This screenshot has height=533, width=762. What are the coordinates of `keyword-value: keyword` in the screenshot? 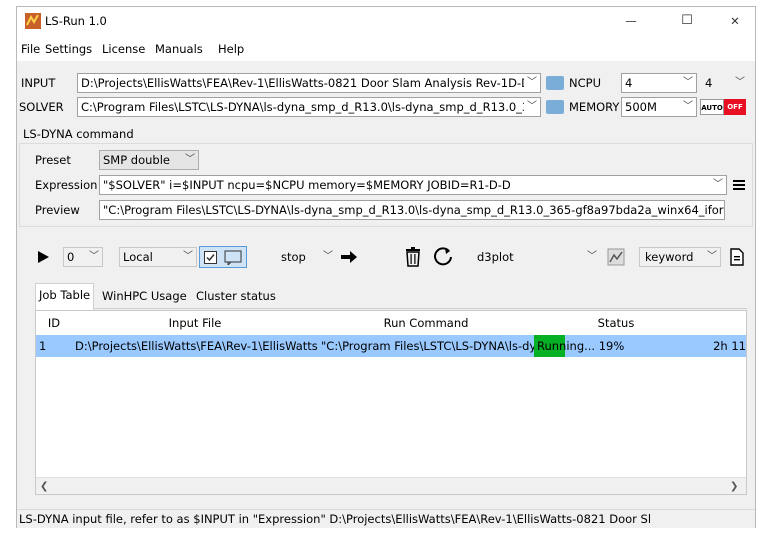 It's located at (669, 257).